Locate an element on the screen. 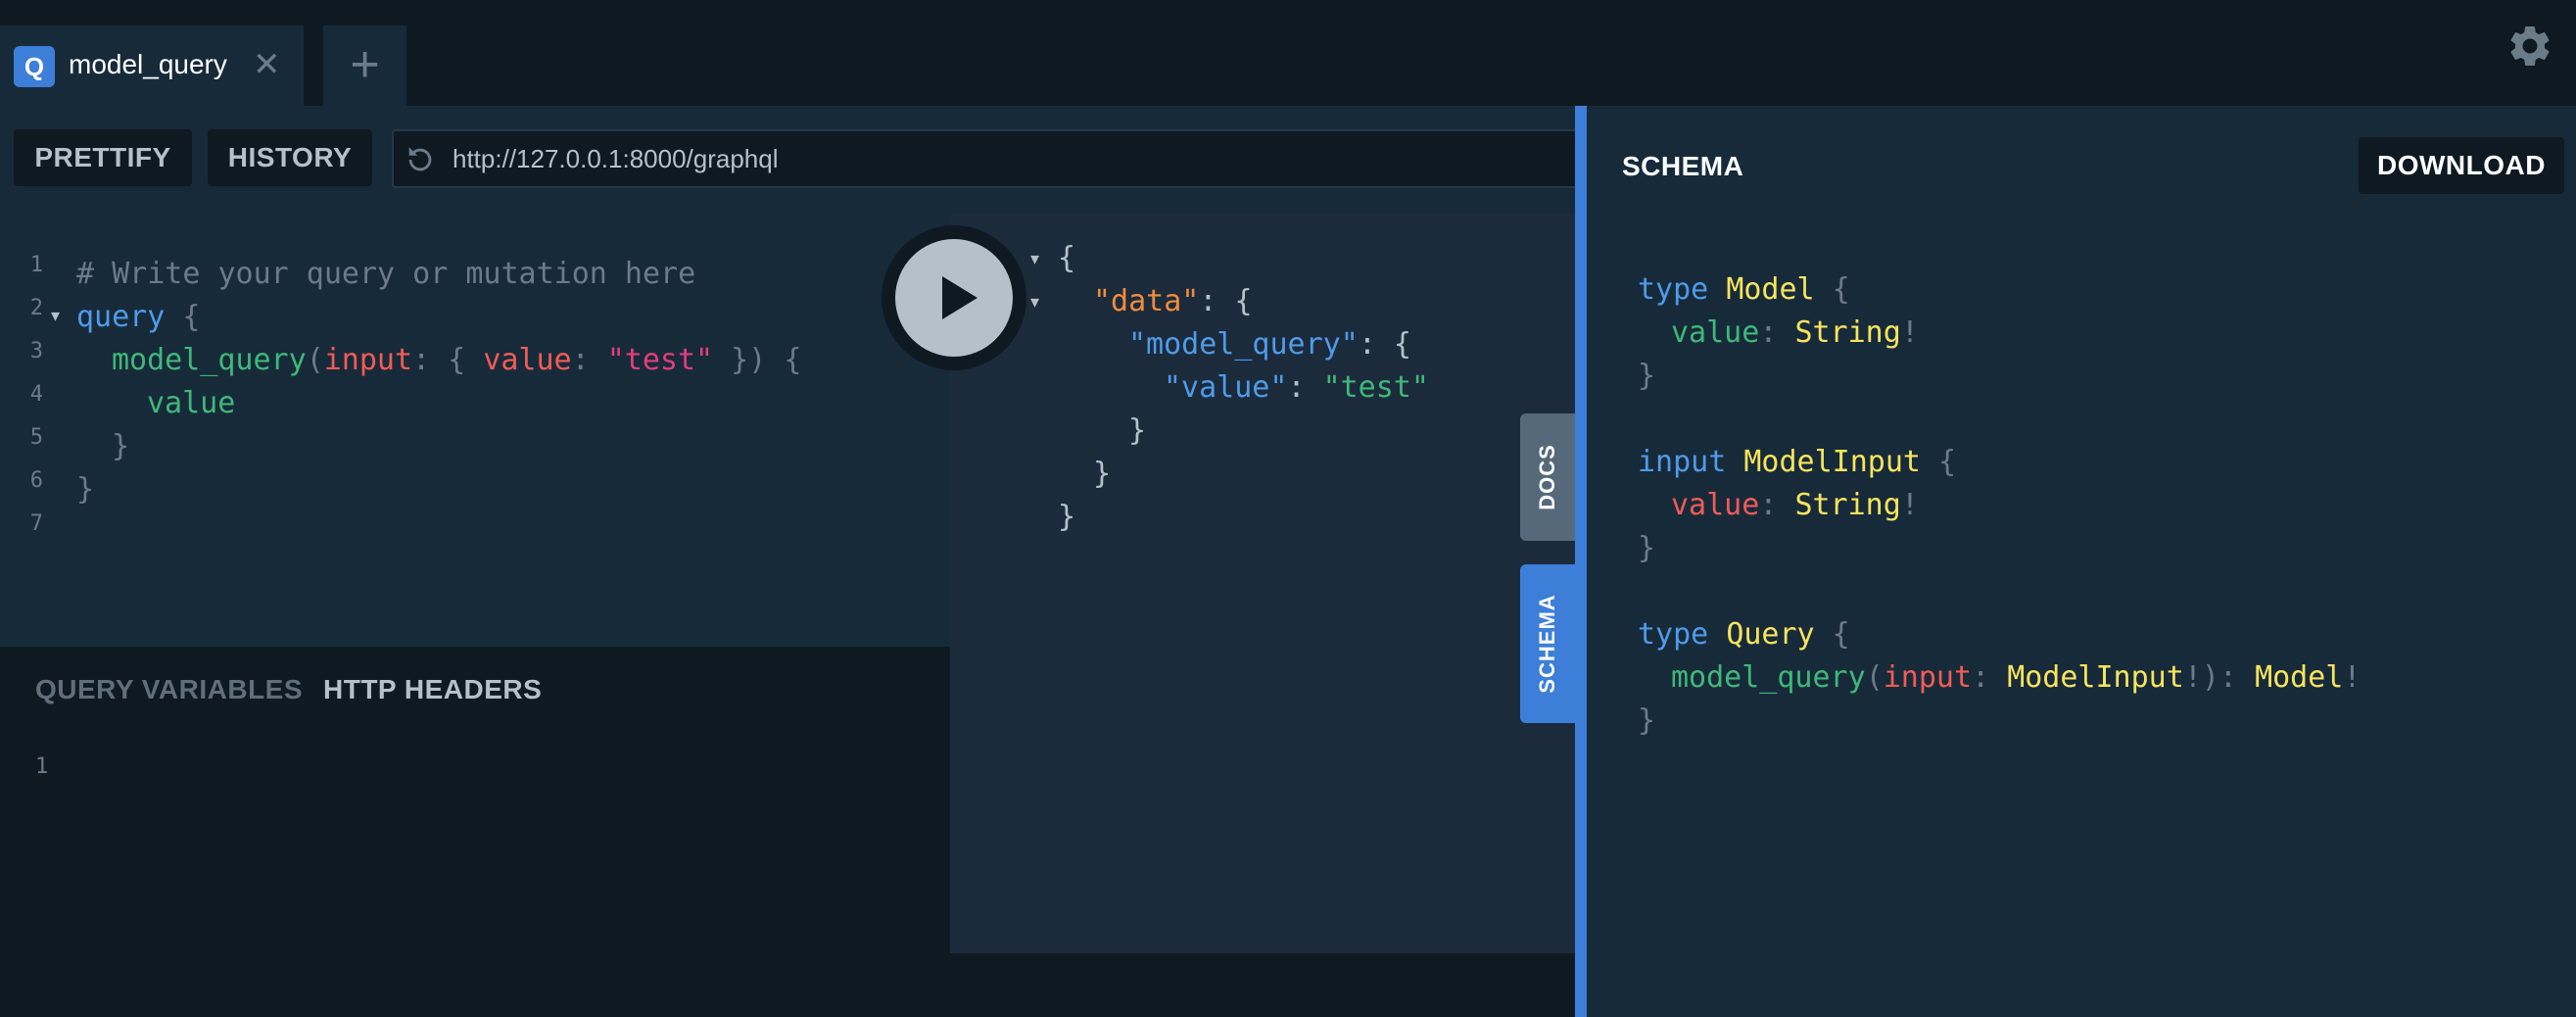 The height and width of the screenshot is (1017, 2576). query-line-2: query { is located at coordinates (139, 317).